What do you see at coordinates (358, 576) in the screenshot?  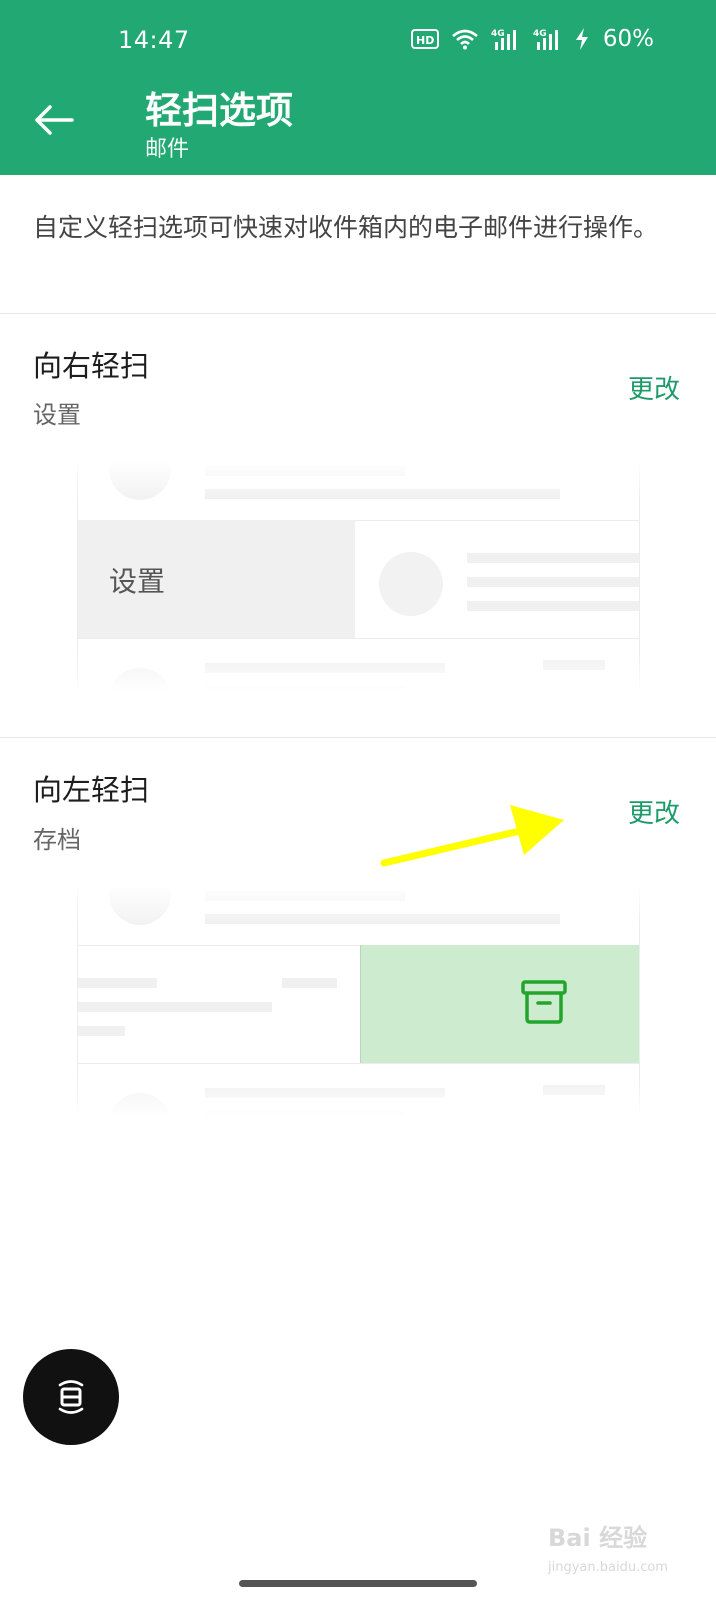 I see `swipe-right-illustration: 设置` at bounding box center [358, 576].